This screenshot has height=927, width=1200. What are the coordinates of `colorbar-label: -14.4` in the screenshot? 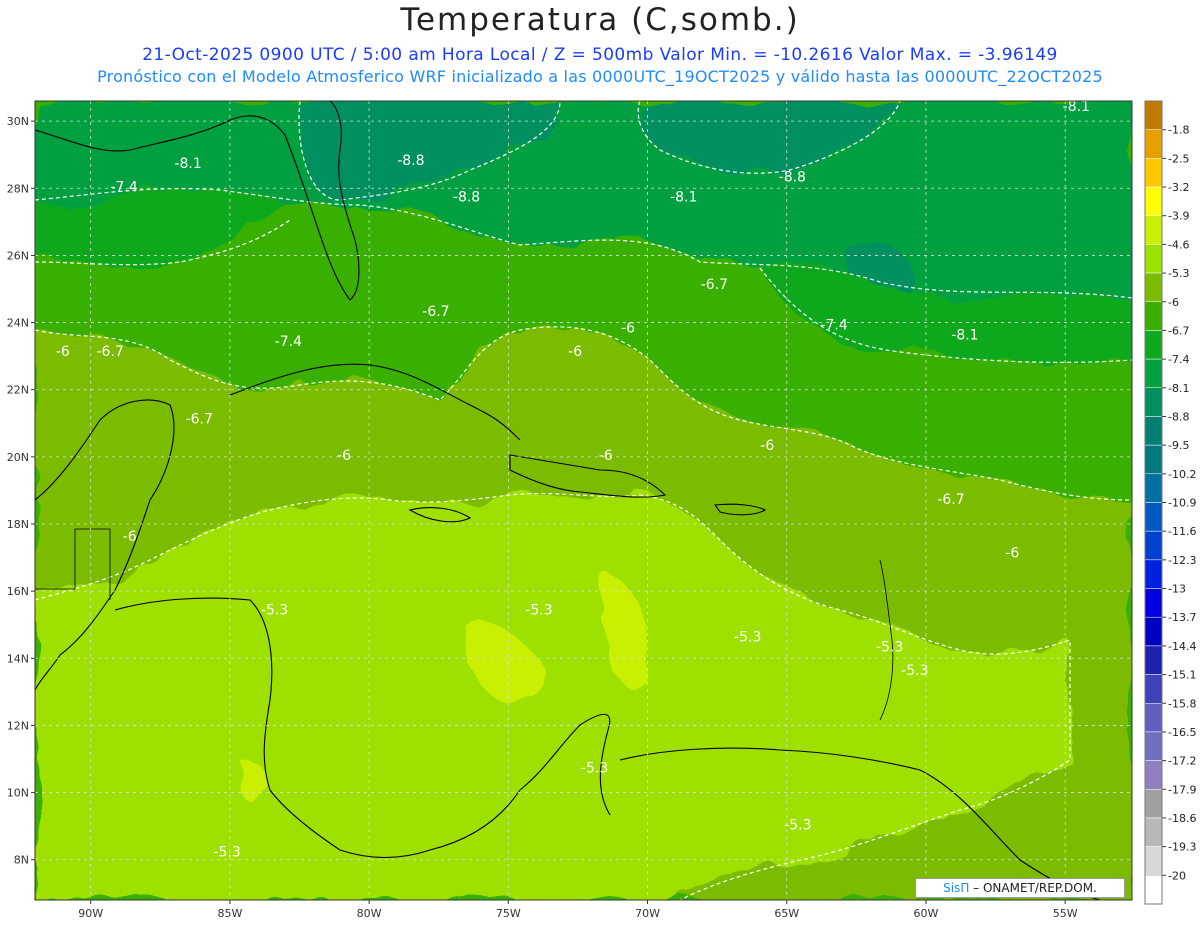 It's located at (1182, 646).